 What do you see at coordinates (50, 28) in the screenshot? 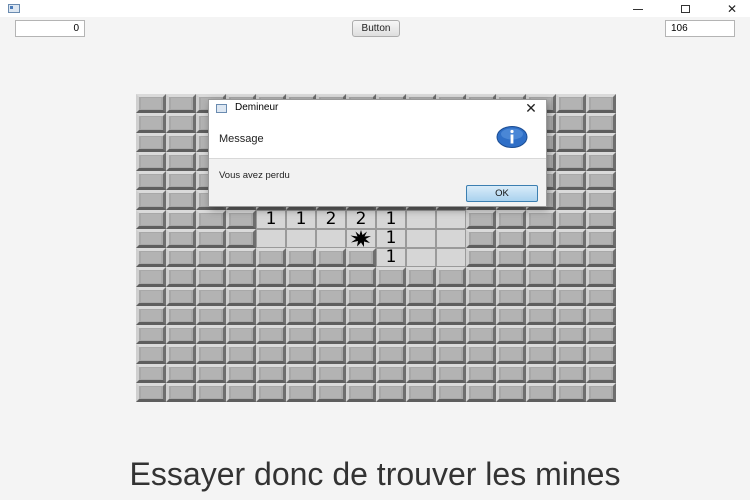
I see `mine-counter-field: 0` at bounding box center [50, 28].